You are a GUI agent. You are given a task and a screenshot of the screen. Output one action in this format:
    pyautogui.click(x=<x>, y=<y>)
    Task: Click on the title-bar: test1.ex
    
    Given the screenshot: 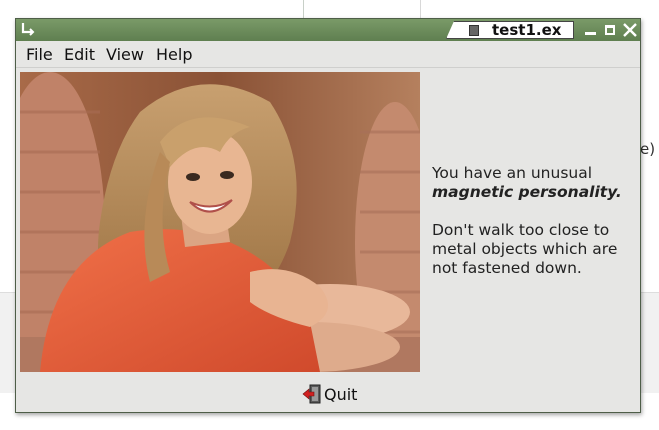 What is the action you would take?
    pyautogui.click(x=328, y=30)
    